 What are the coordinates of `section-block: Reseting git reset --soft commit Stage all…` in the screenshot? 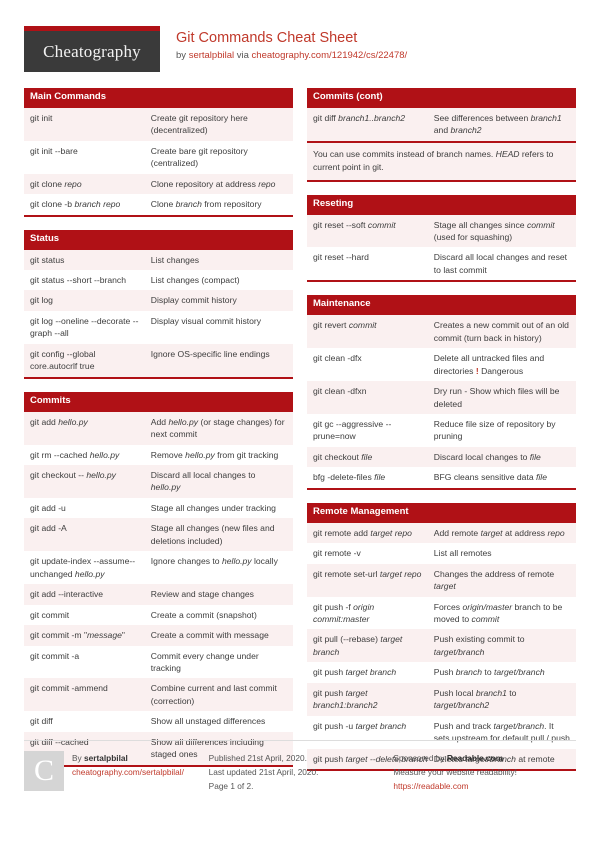 It's located at (441, 238).